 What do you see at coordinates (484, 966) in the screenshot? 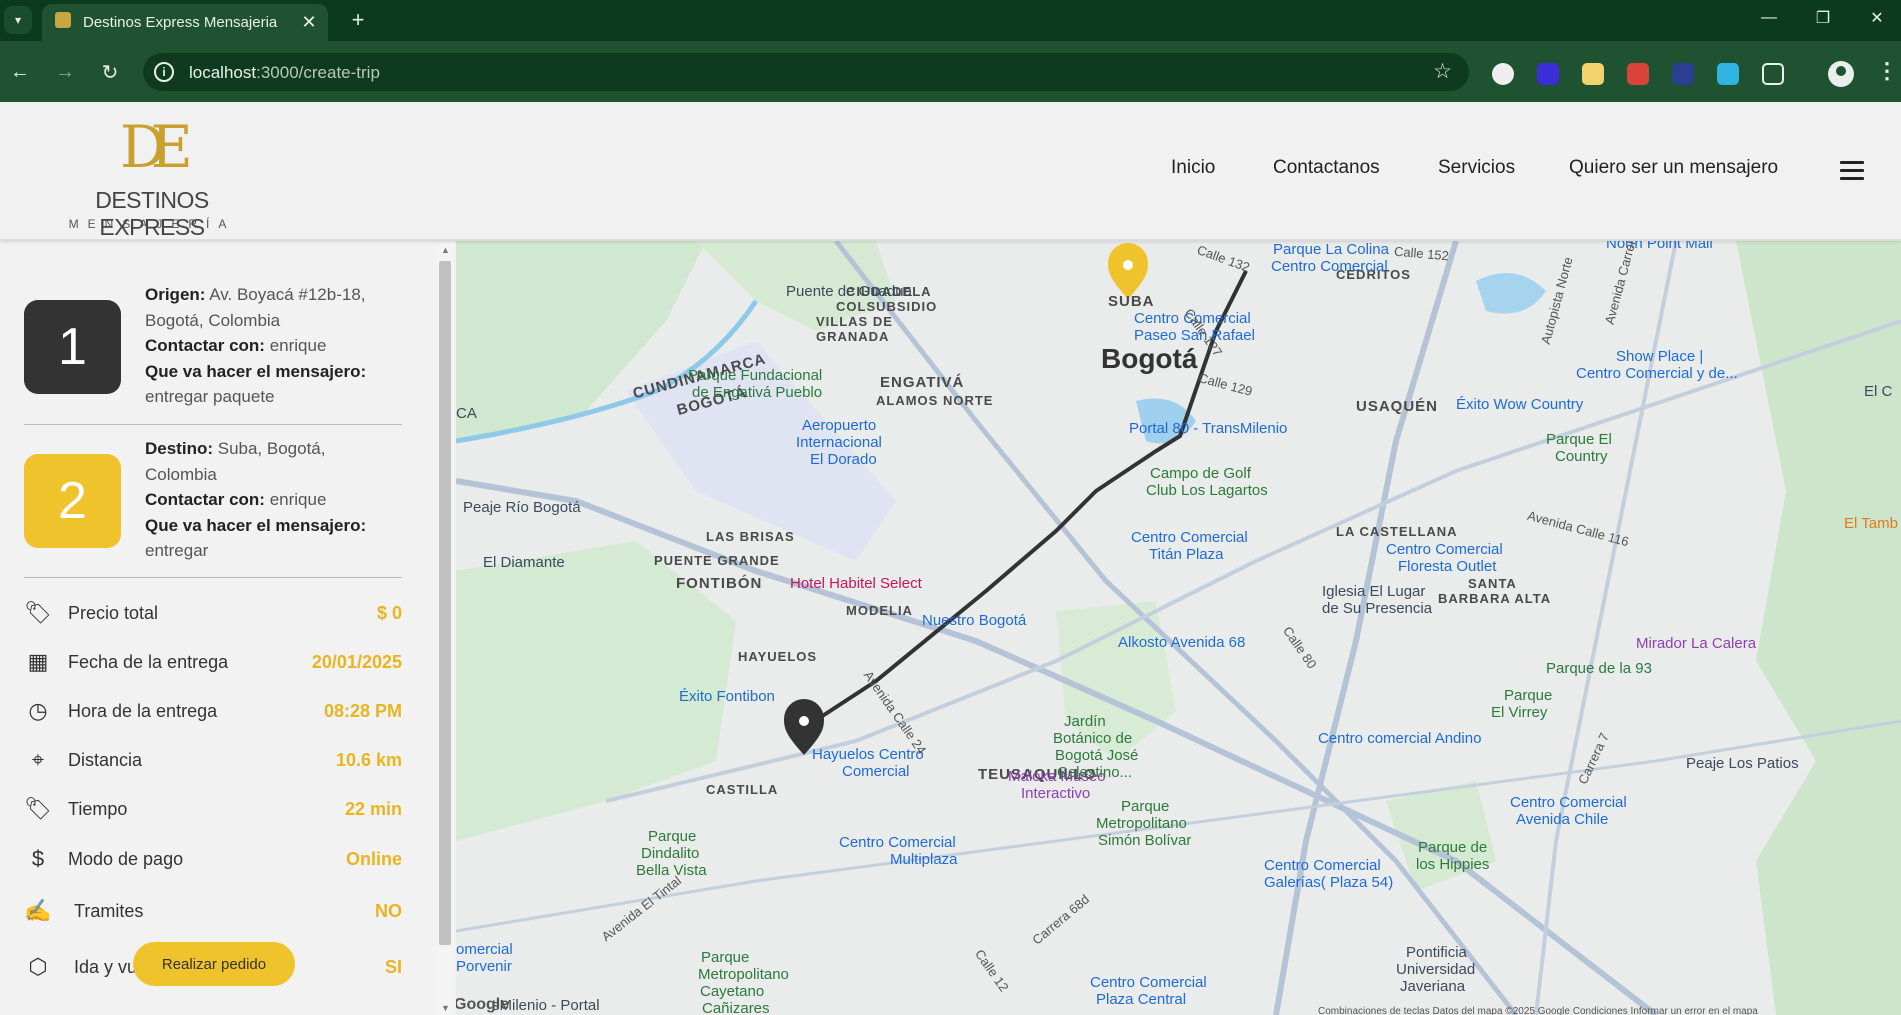
I see `map-label: Porvenir` at bounding box center [484, 966].